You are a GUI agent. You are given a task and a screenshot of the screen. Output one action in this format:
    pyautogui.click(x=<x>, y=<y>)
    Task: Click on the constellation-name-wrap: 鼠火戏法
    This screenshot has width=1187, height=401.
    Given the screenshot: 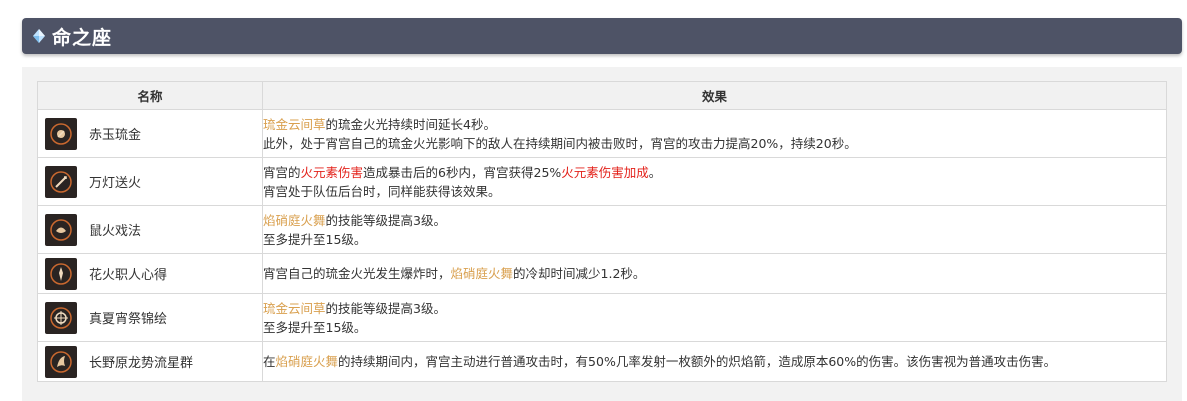 What is the action you would take?
    pyautogui.click(x=150, y=229)
    